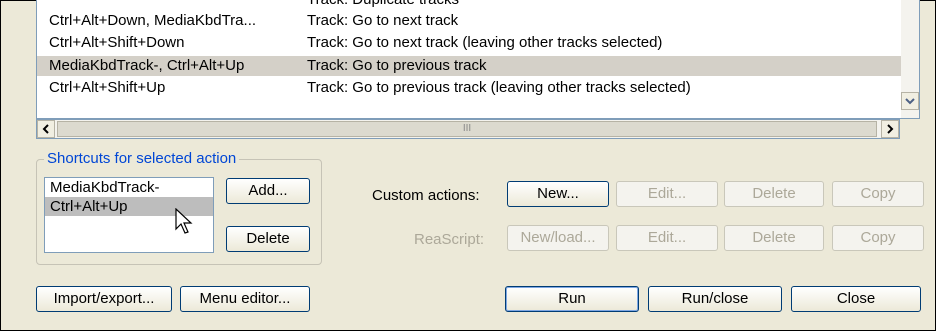 This screenshot has height=331, width=936. I want to click on action-cell: Track: Duplicate tracks, so click(383, 5).